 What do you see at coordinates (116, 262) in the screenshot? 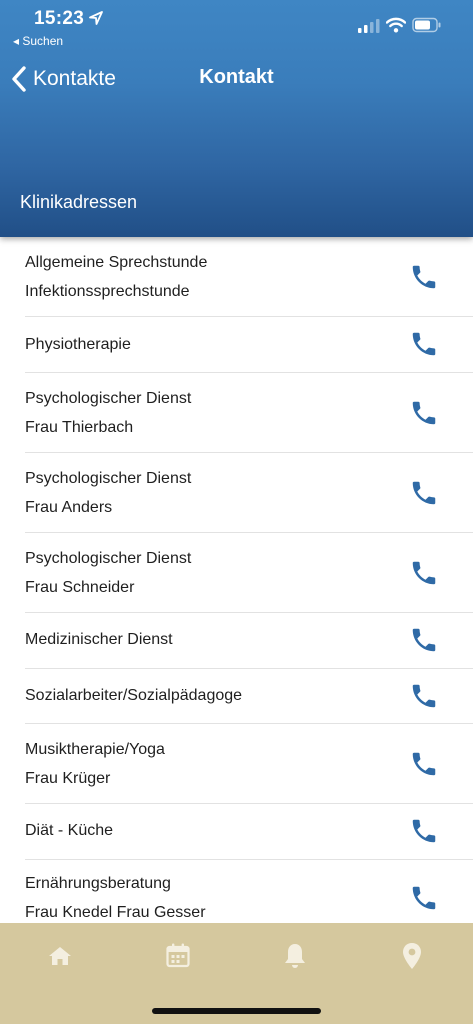
I see `contact-name: Allgemeine Sprechstunde` at bounding box center [116, 262].